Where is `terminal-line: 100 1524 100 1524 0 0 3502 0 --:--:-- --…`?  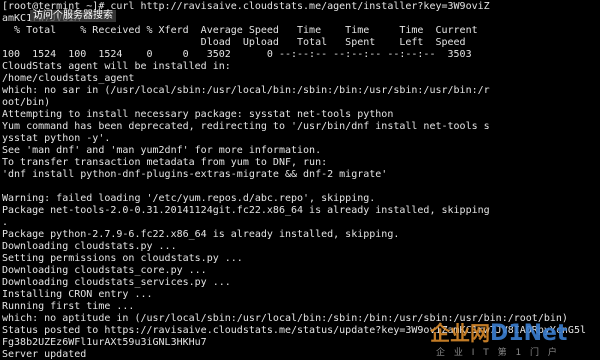
terminal-line: 100 1524 100 1524 0 0 3502 0 --:--:-- --… is located at coordinates (237, 54).